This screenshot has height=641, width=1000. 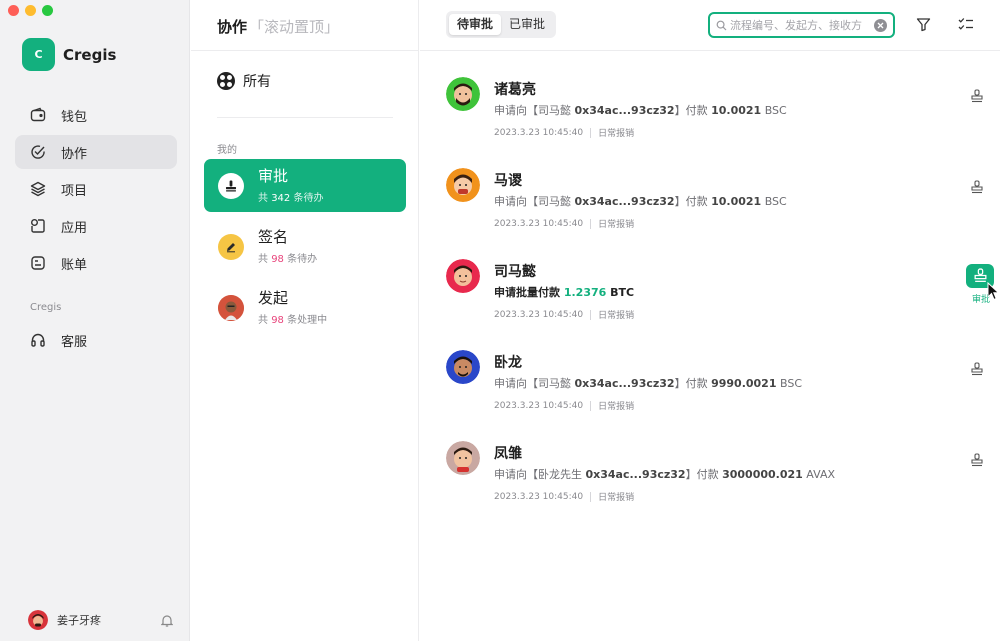 I want to click on sidebar-item-support: 客服, so click(x=96, y=340).